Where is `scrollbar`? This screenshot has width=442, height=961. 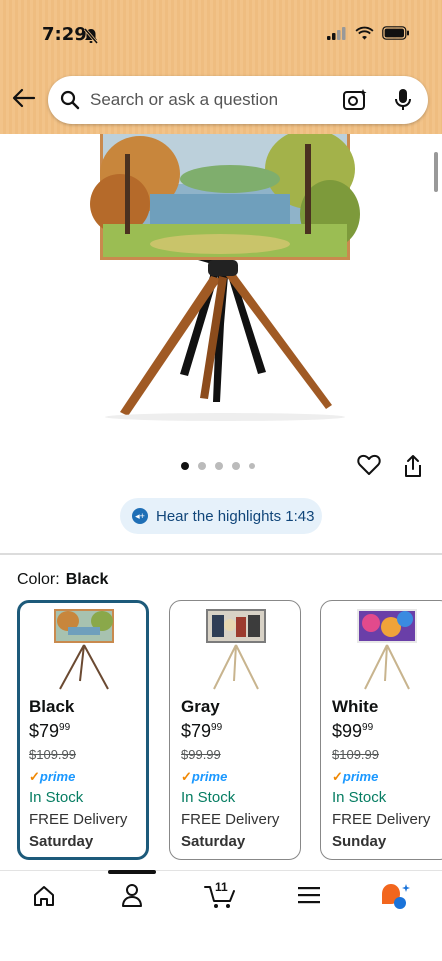
scrollbar is located at coordinates (436, 172).